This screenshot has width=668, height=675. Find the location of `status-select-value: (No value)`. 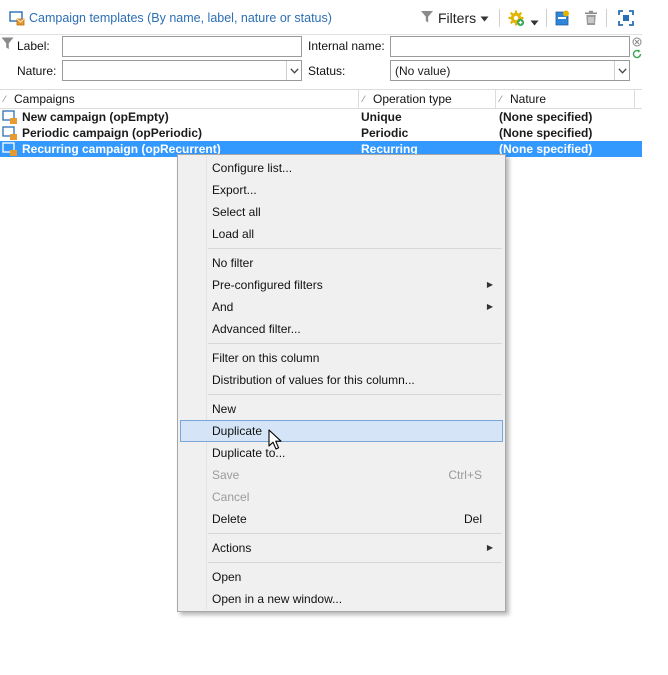

status-select-value: (No value) is located at coordinates (423, 70).